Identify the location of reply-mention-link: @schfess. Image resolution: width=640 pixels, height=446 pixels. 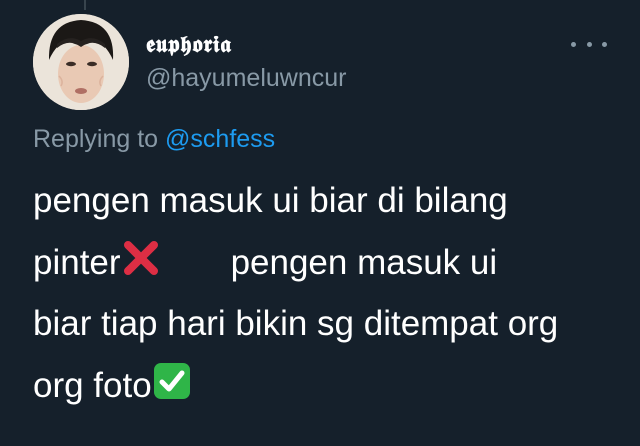
(220, 139).